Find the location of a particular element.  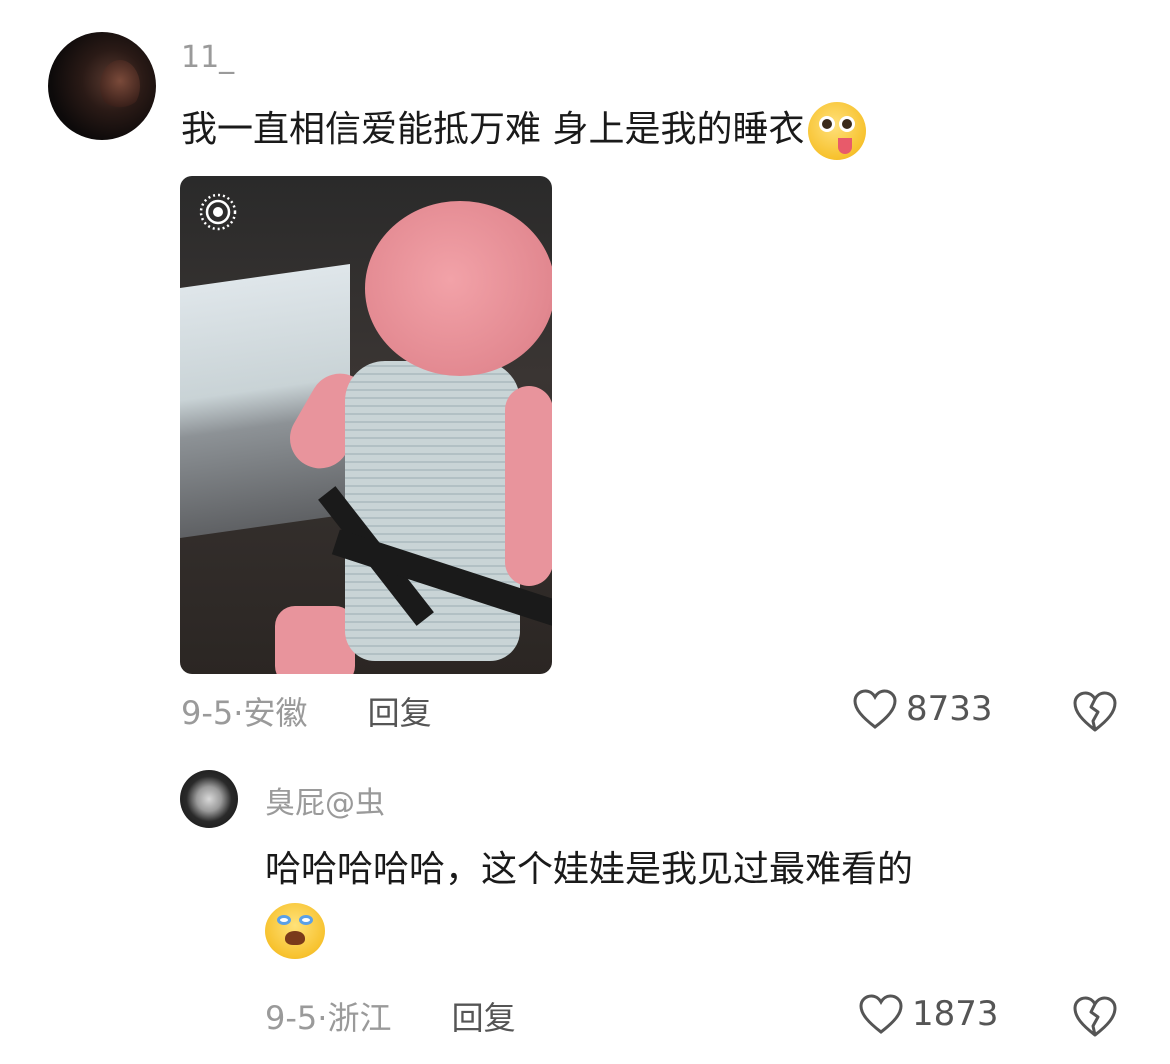

reply-user-avatar is located at coordinates (209, 799).